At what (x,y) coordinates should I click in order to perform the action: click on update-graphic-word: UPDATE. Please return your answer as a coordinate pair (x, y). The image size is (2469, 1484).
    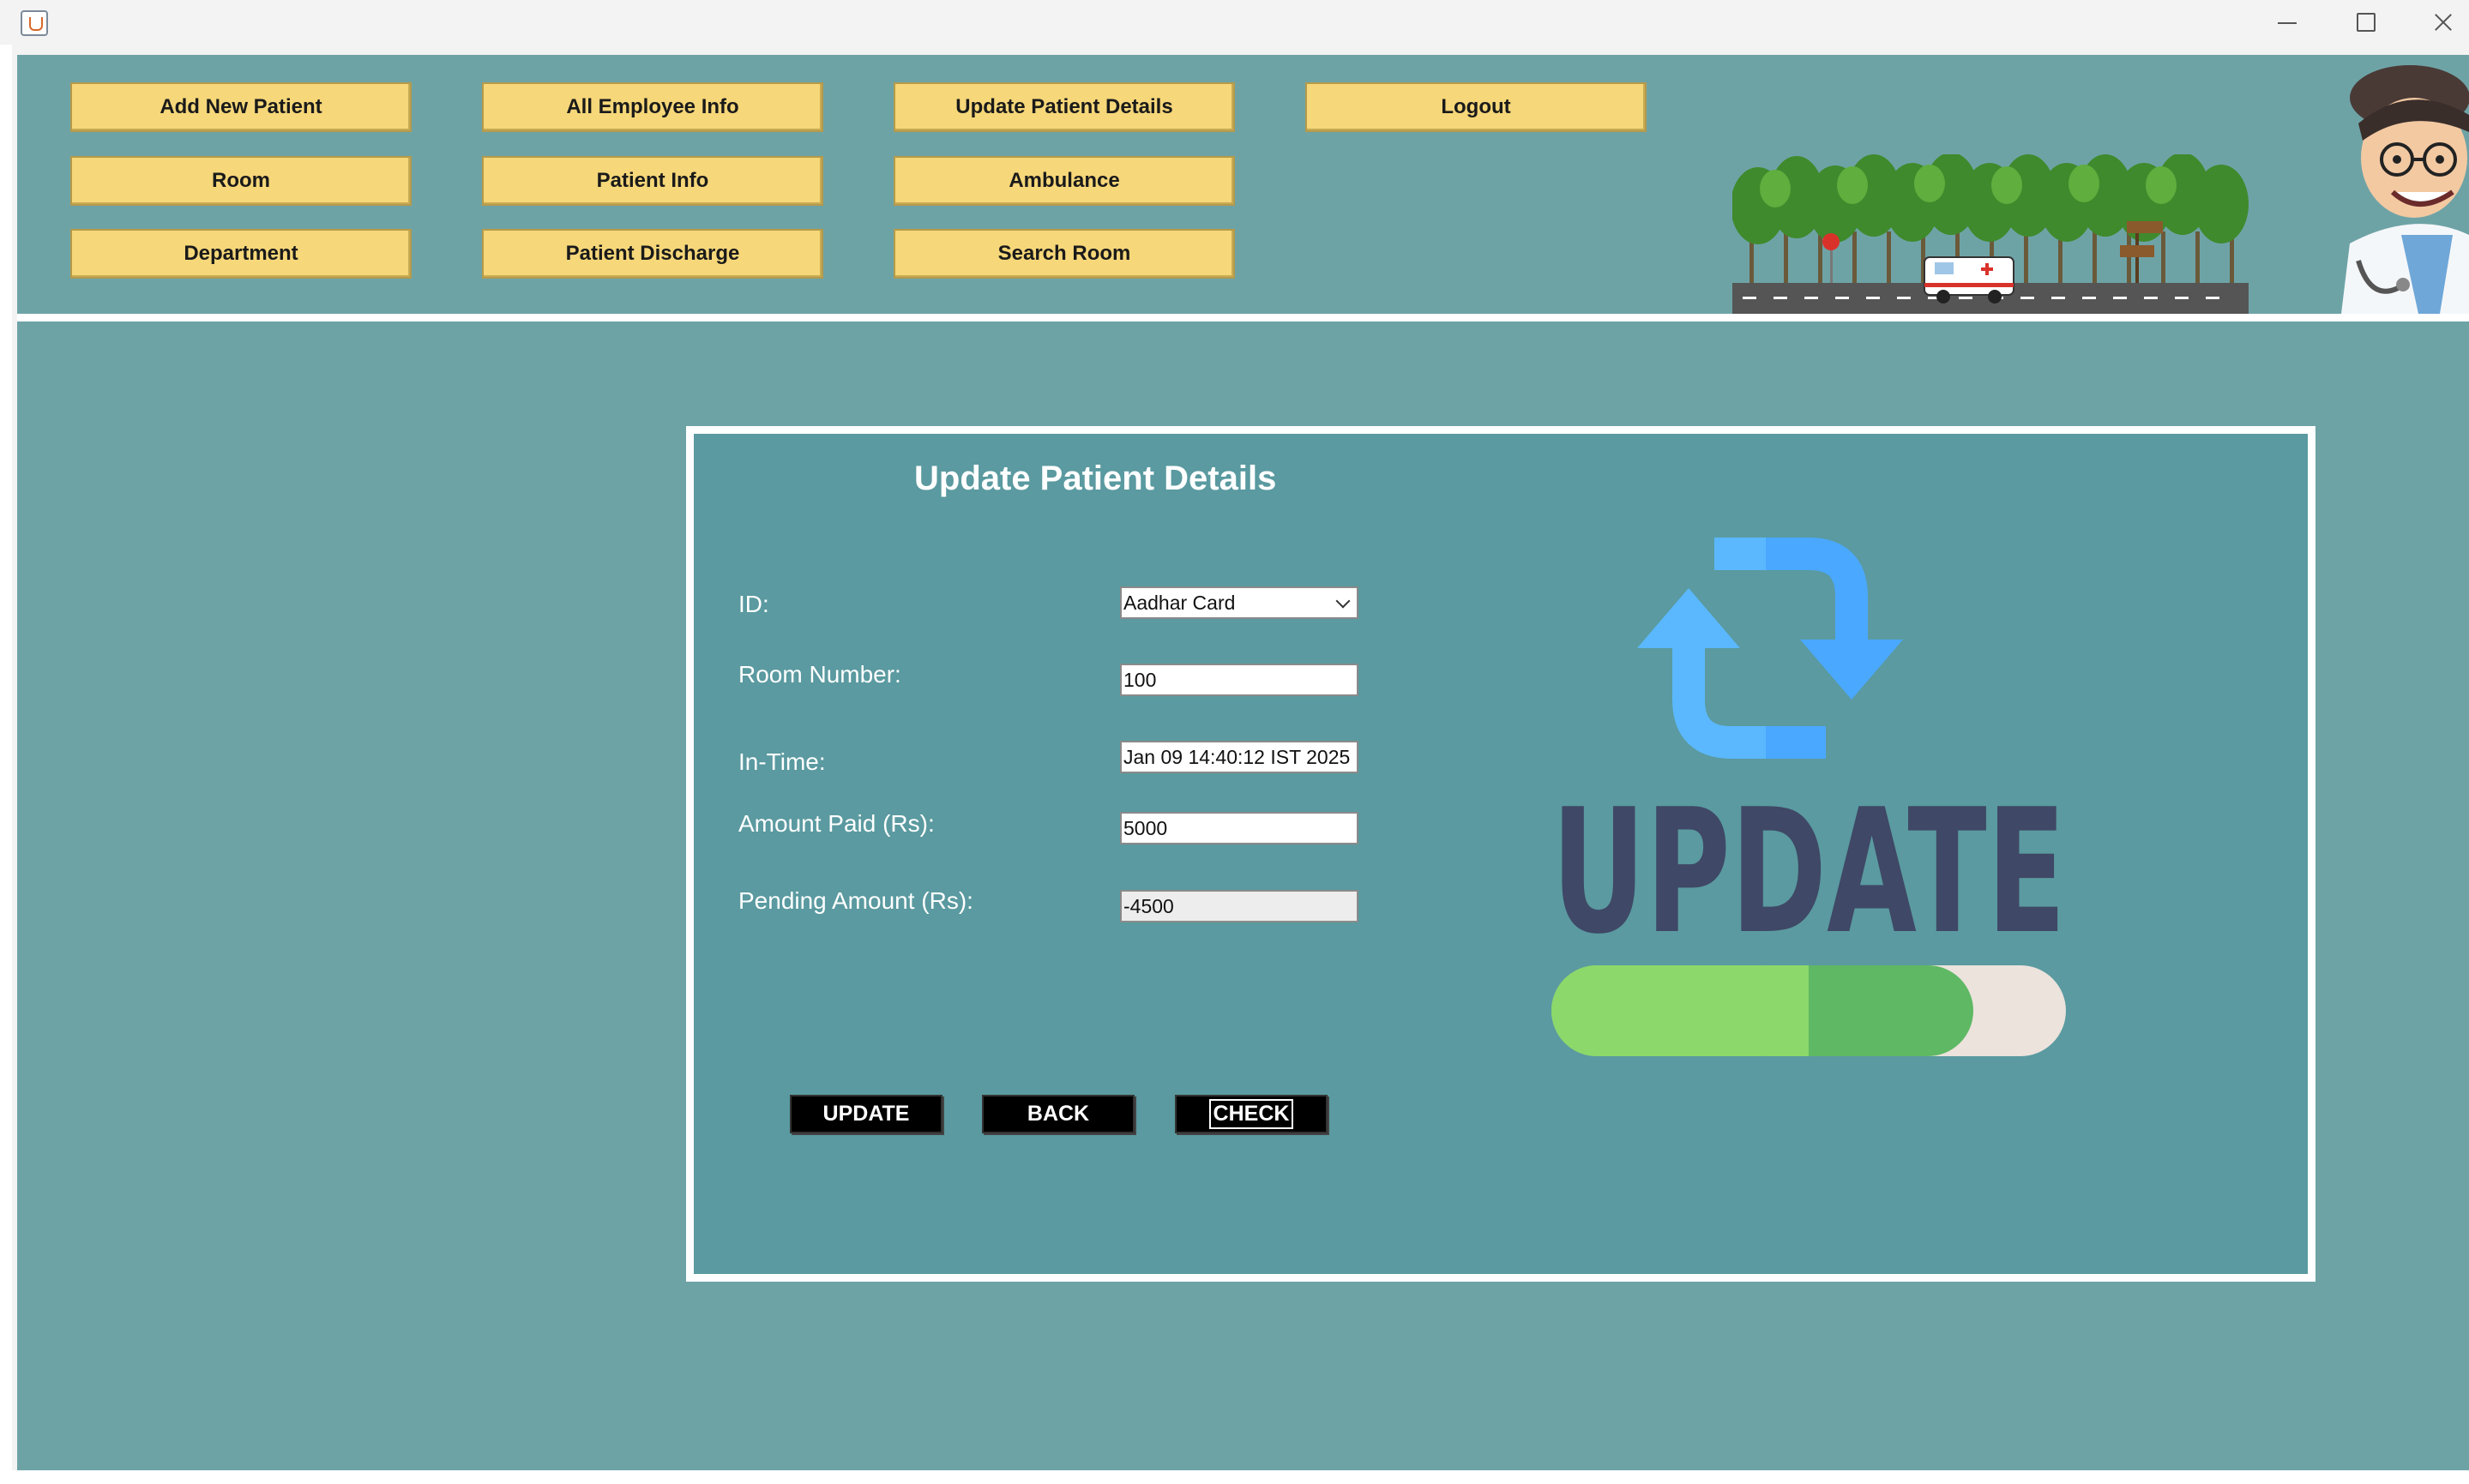
    Looking at the image, I should click on (1808, 872).